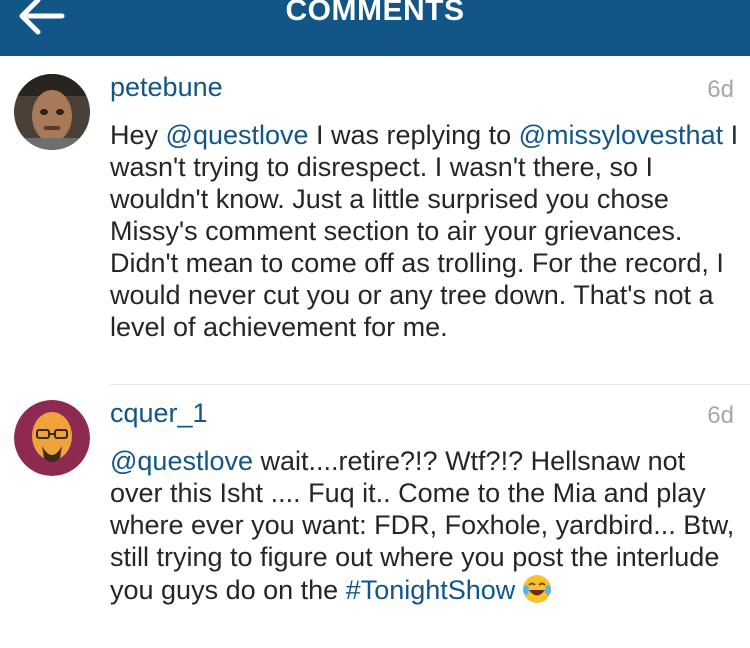 The height and width of the screenshot is (648, 750). What do you see at coordinates (159, 413) in the screenshot?
I see `comment-username: cquer_1` at bounding box center [159, 413].